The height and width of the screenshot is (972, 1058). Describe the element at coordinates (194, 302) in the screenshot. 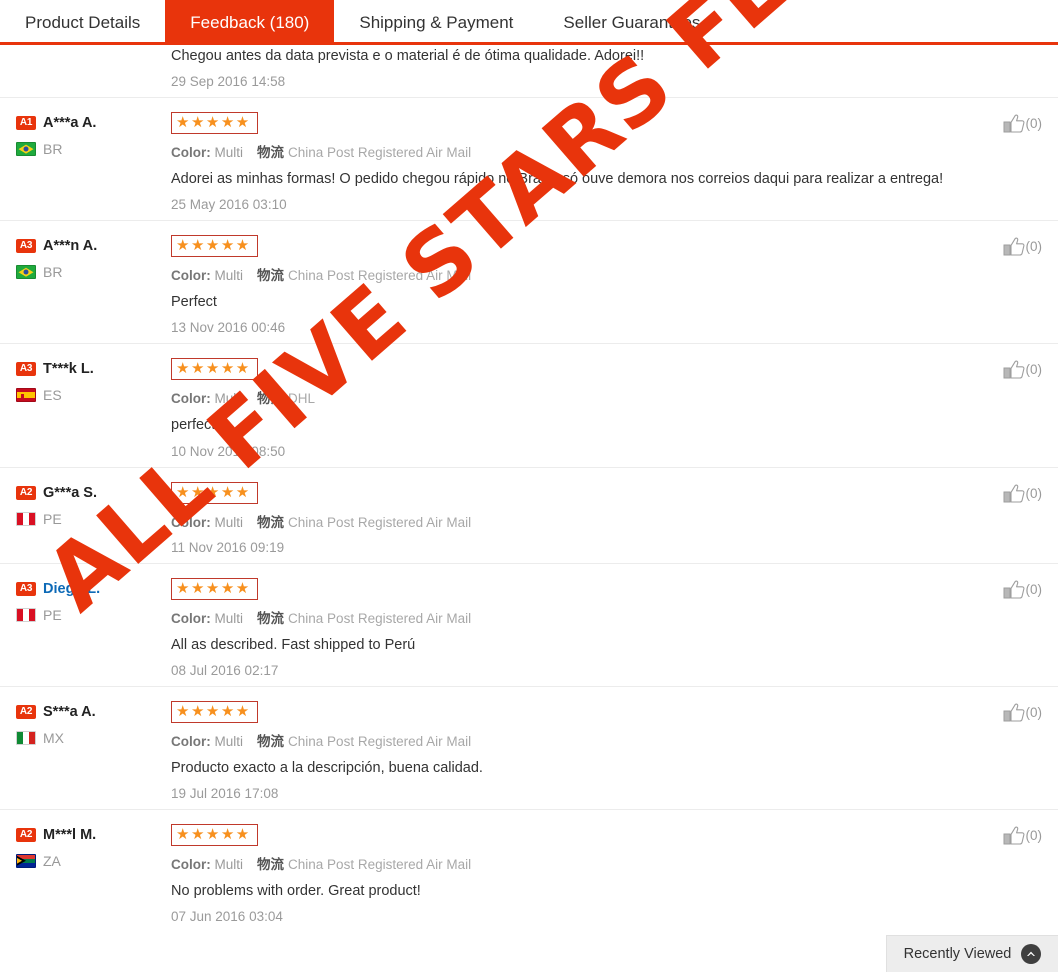

I see `review-text: Perfect` at that location.